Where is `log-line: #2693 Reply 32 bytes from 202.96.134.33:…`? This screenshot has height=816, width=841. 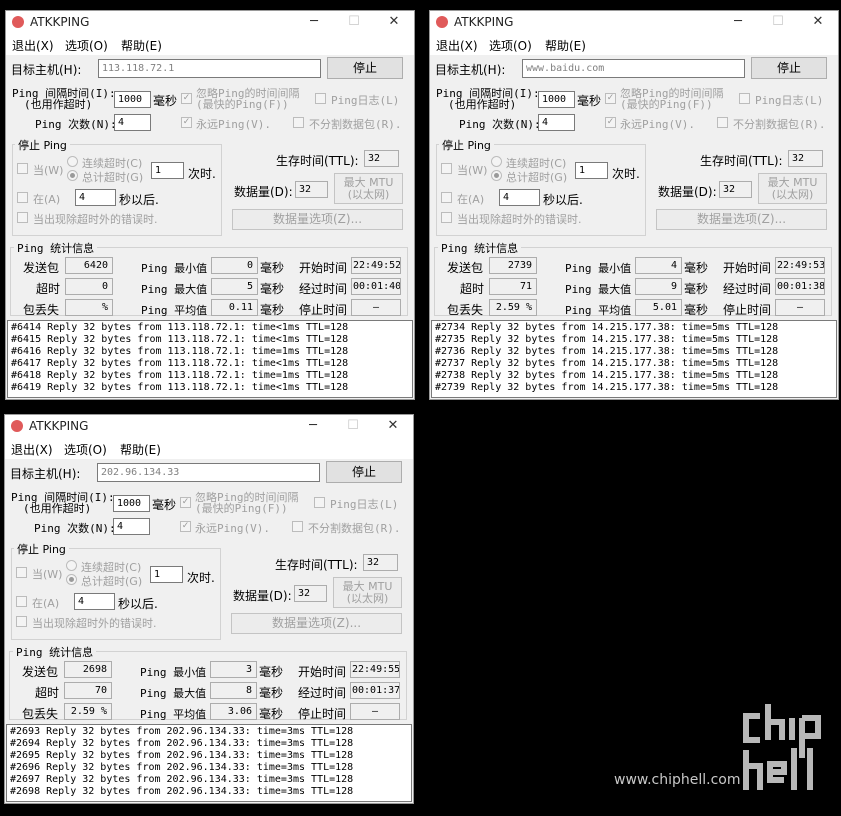
log-line: #2693 Reply 32 bytes from 202.96.134.33:… is located at coordinates (182, 731).